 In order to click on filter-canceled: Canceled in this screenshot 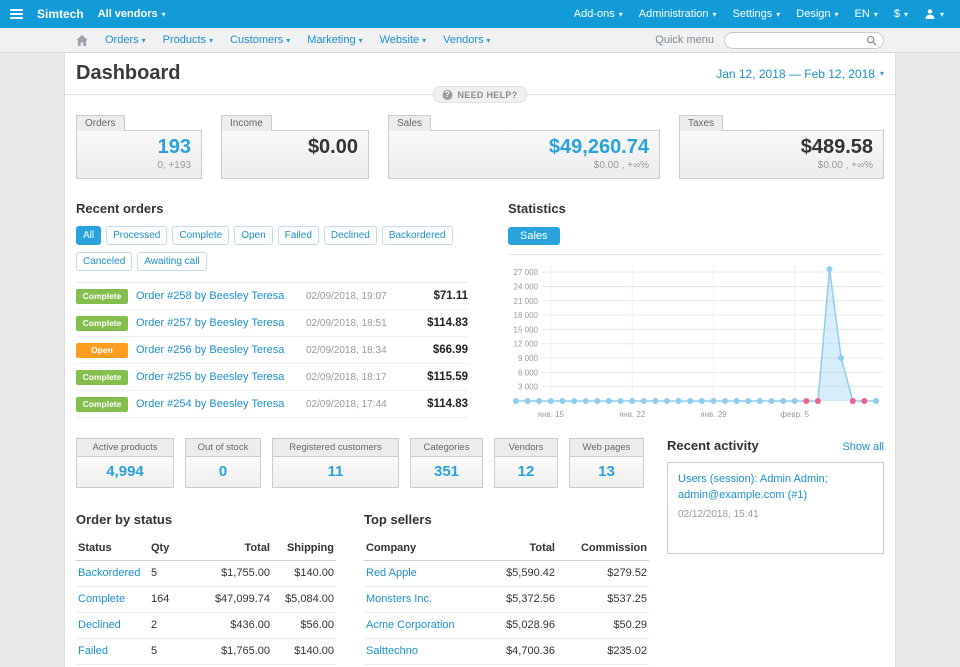, I will do `click(104, 261)`.